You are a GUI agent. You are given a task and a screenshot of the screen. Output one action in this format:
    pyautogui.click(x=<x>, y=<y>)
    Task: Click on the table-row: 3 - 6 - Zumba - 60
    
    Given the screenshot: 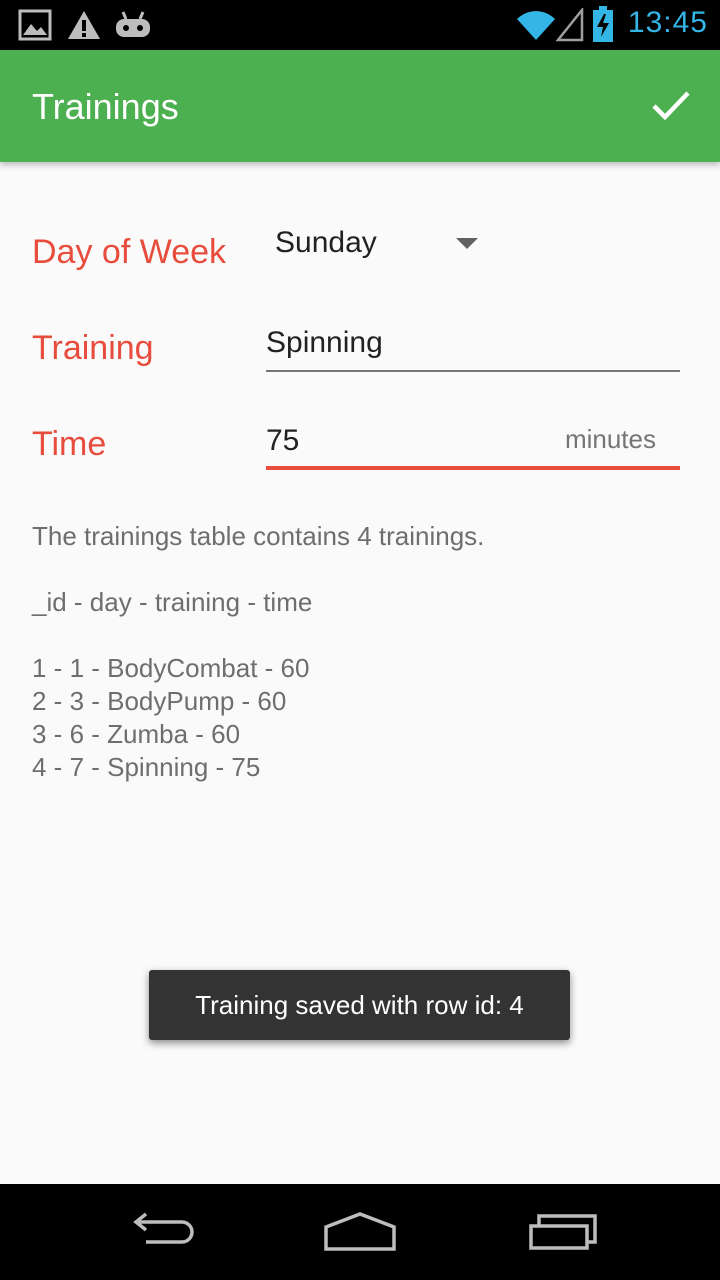 What is the action you would take?
    pyautogui.click(x=136, y=734)
    